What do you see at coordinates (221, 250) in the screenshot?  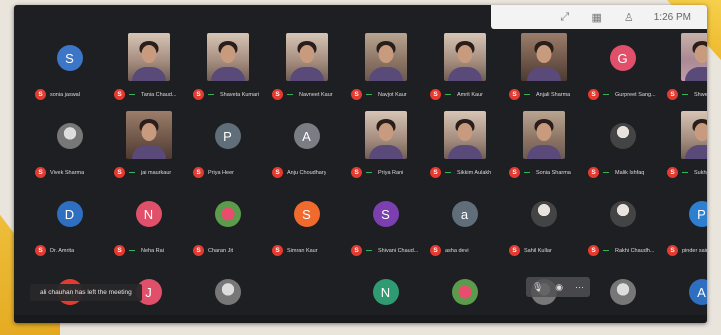 I see `participant-name: Charan Jit` at bounding box center [221, 250].